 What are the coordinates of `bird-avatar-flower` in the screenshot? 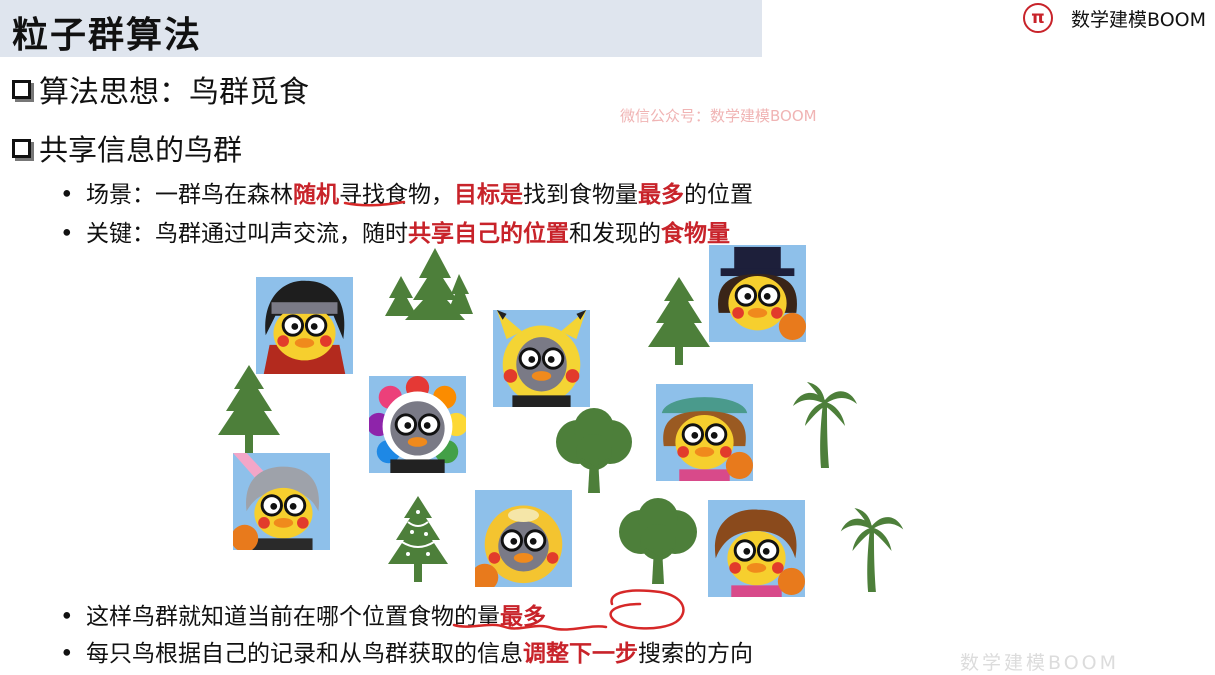 It's located at (417, 424).